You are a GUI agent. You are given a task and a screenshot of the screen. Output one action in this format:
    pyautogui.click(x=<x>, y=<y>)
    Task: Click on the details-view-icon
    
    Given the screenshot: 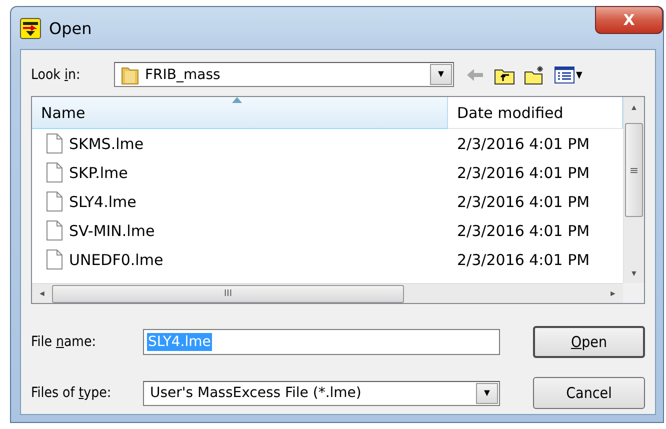 What is the action you would take?
    pyautogui.click(x=565, y=74)
    